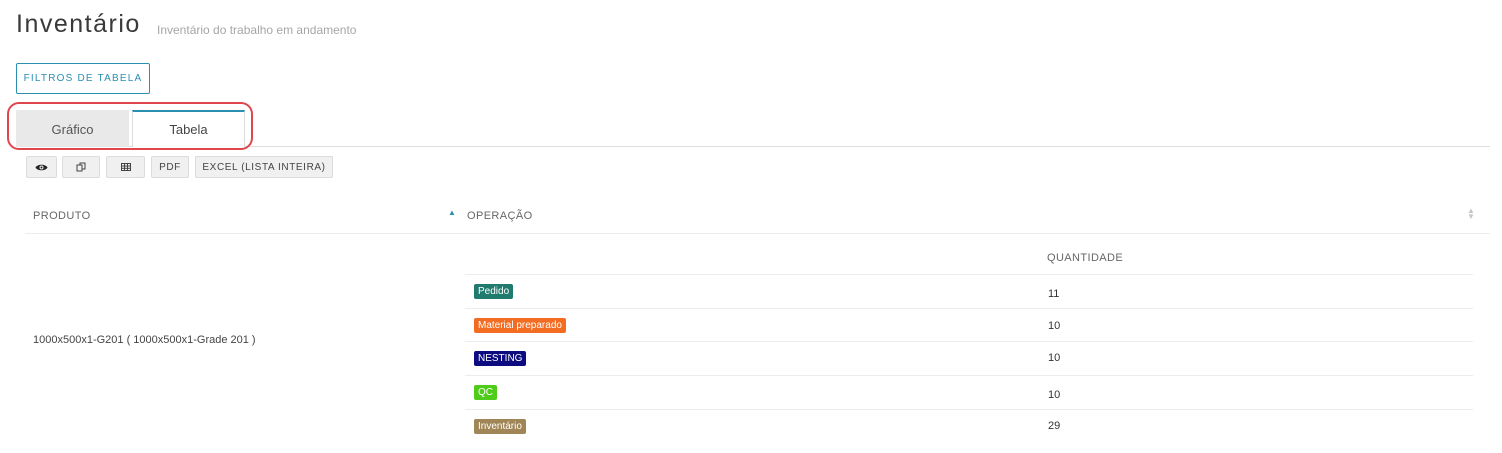 This screenshot has width=1502, height=453. Describe the element at coordinates (264, 167) in the screenshot. I see `excel-button: EXCEL (LISTA INTEIRA)` at that location.